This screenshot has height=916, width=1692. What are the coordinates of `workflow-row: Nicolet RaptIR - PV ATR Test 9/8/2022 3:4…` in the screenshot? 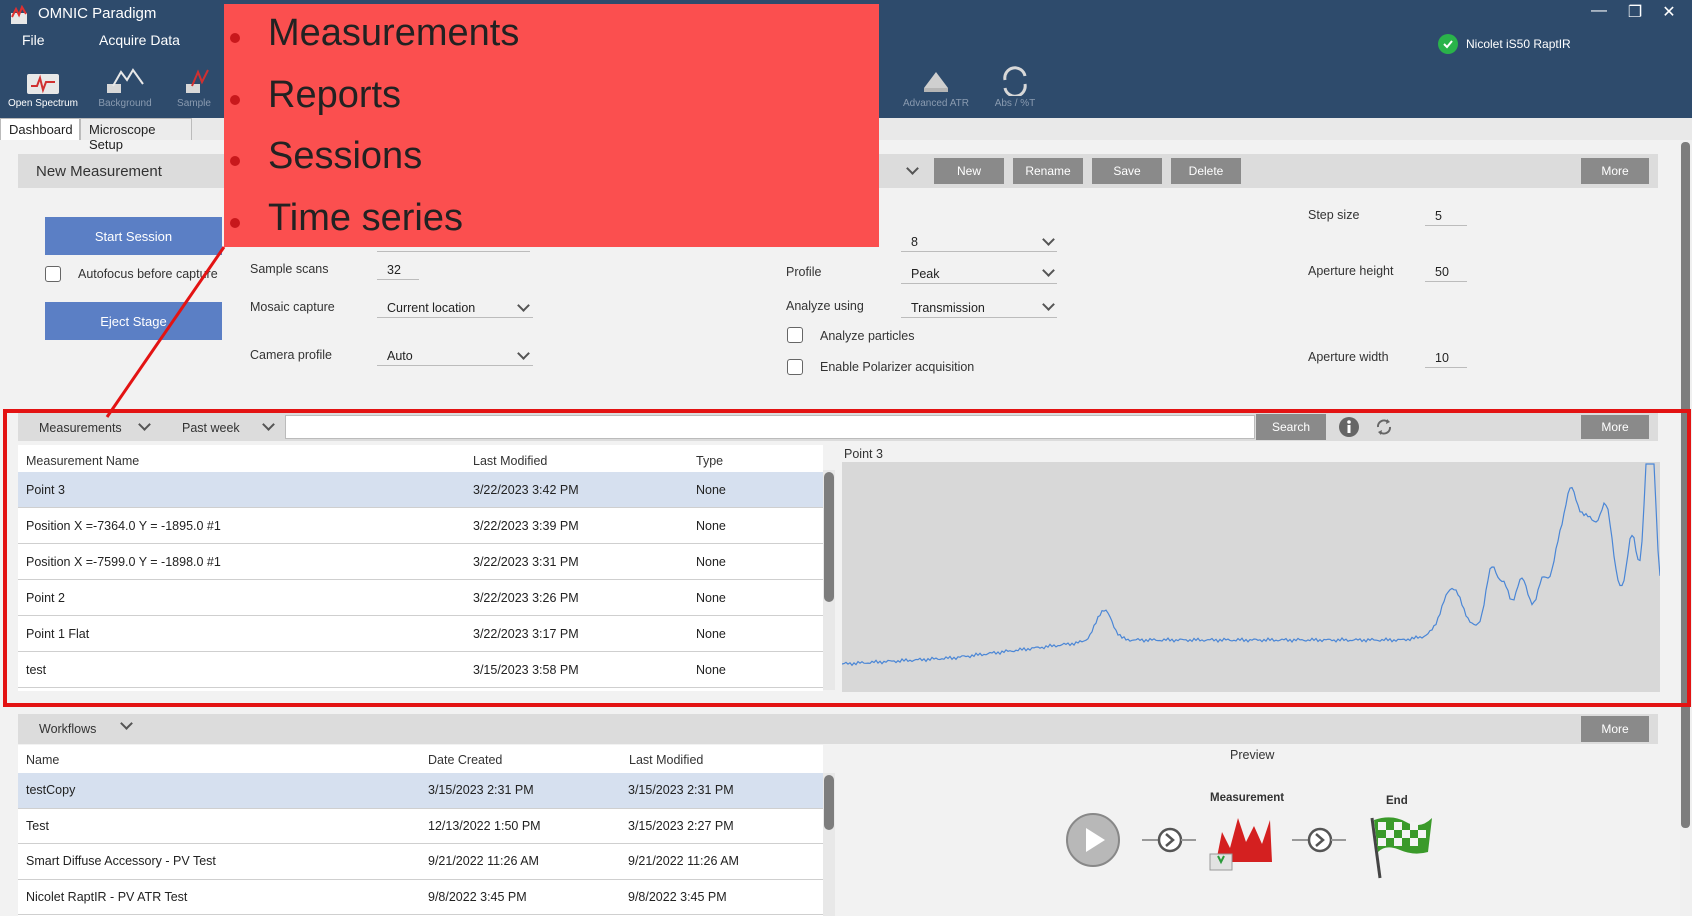 It's located at (420, 897).